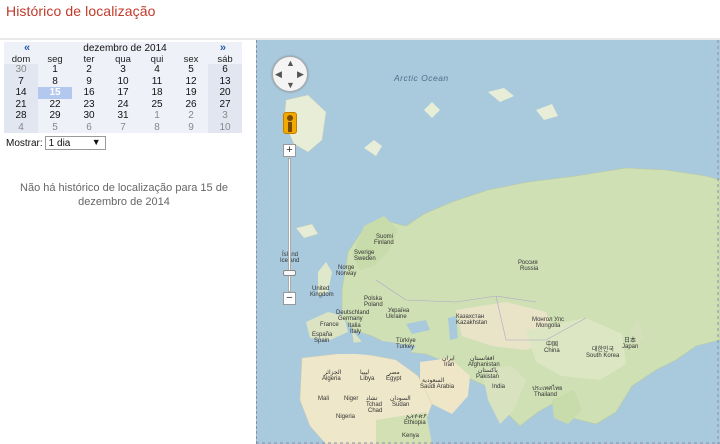  I want to click on day-cell: 21, so click(21, 104).